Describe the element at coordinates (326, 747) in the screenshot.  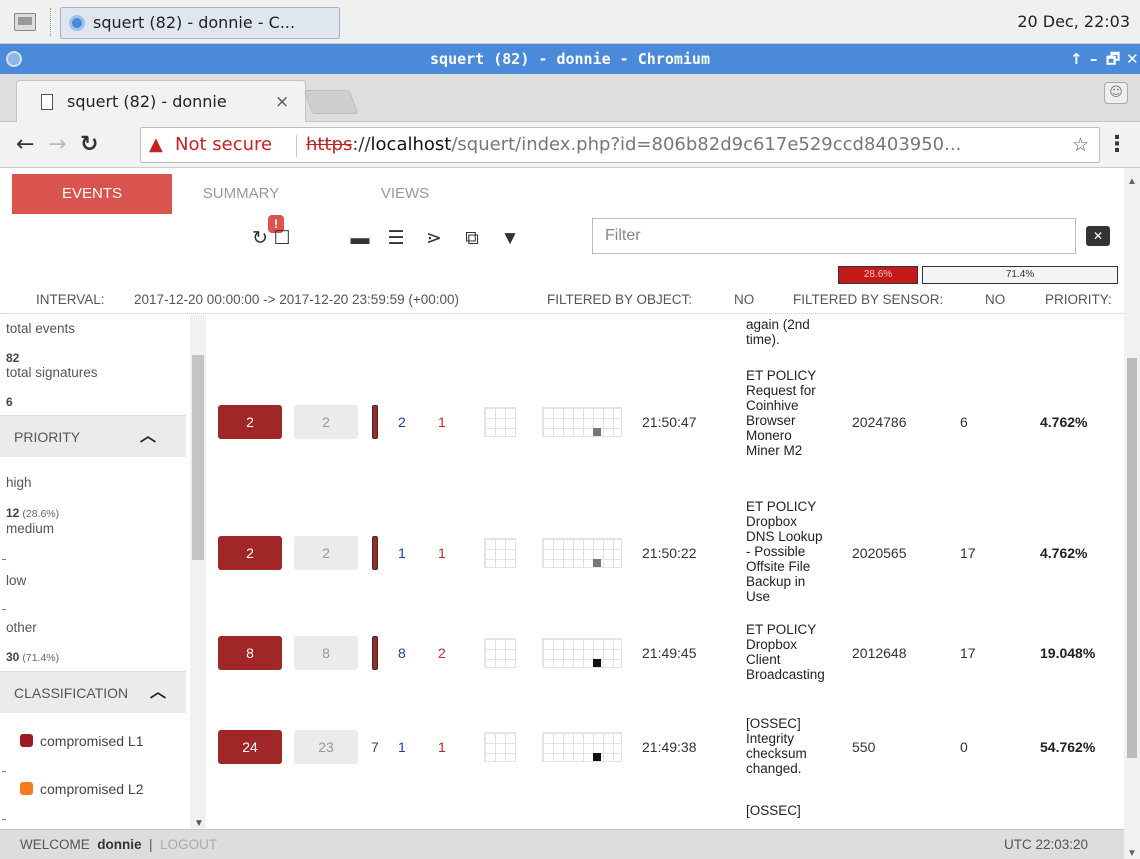
I see `event-count-secondary: 23` at that location.